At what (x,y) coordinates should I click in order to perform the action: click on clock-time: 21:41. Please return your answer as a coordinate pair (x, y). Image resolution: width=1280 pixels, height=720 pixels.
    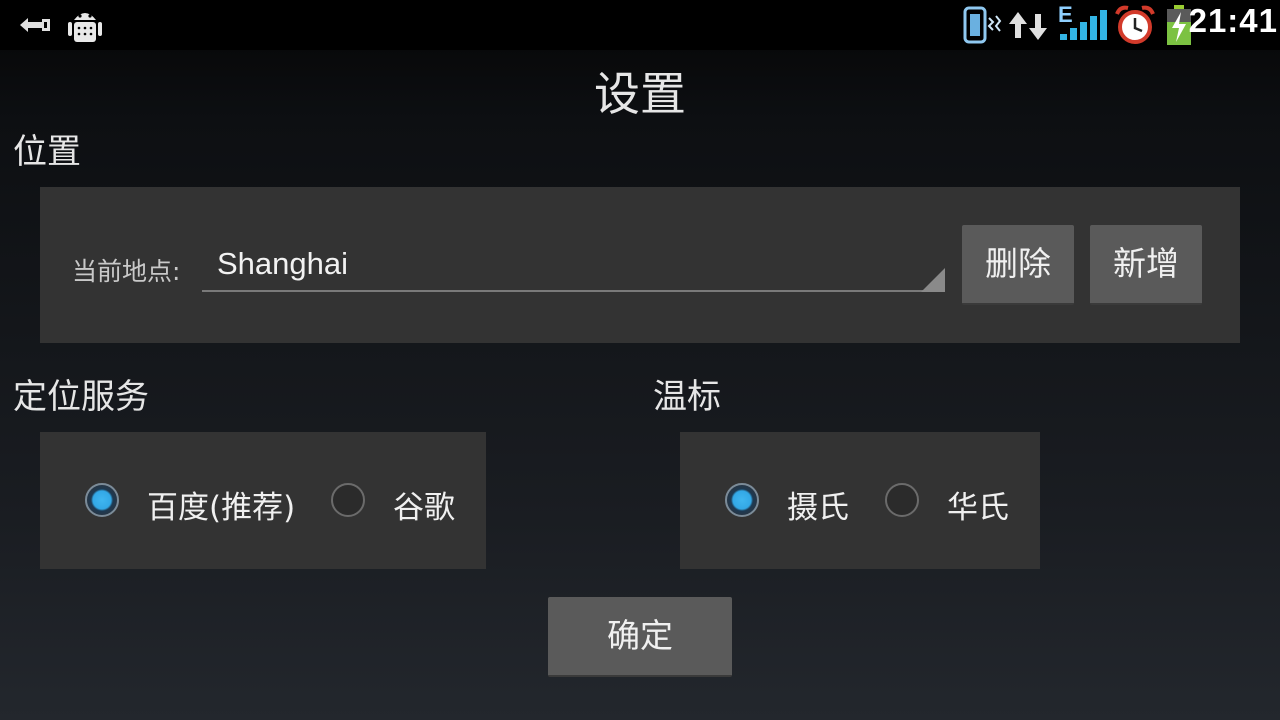
    Looking at the image, I should click on (1233, 20).